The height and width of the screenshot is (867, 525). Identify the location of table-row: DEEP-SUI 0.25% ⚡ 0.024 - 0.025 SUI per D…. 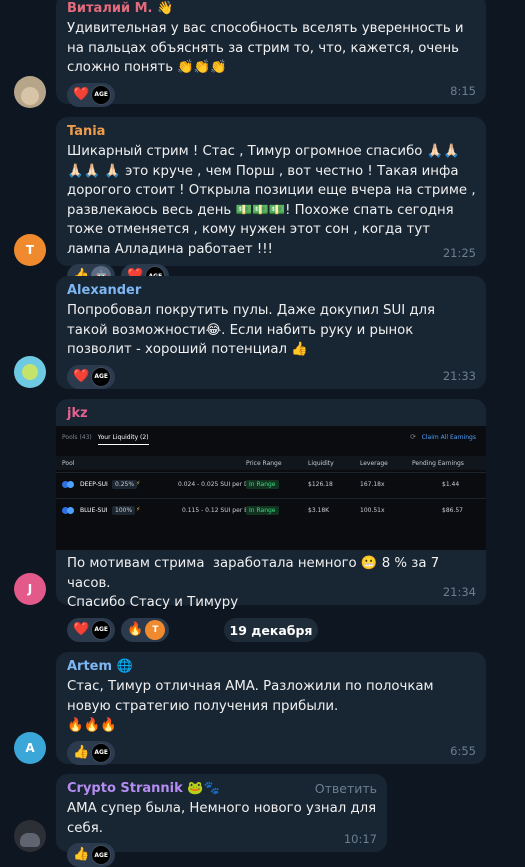
(271, 485).